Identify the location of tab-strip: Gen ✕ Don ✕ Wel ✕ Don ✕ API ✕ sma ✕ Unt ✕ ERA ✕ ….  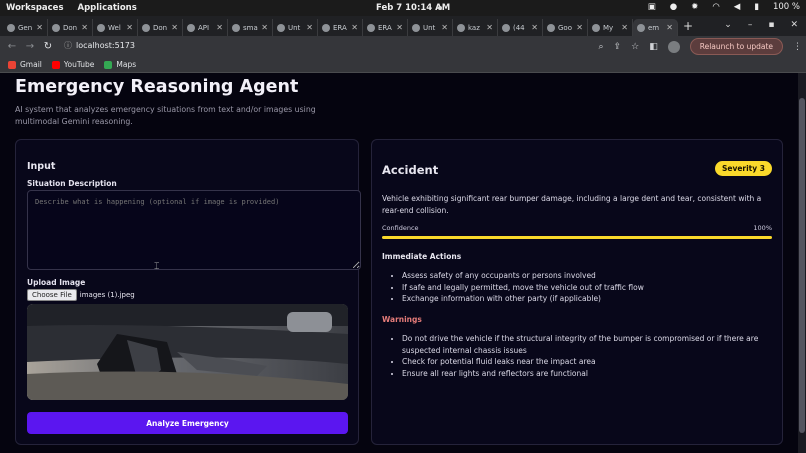
(403, 26).